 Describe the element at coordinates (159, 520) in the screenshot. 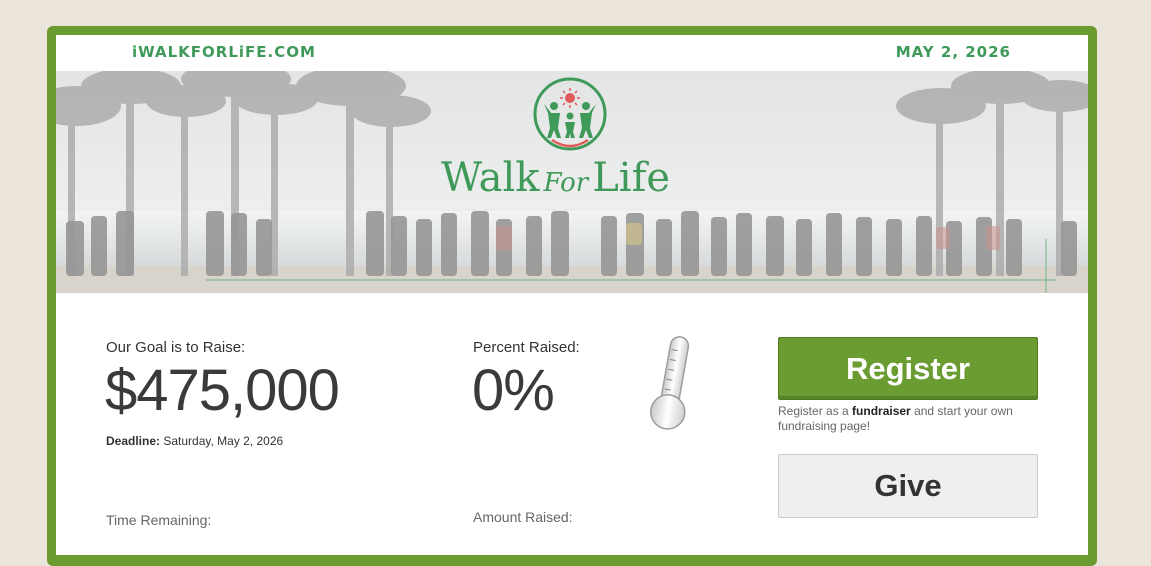

I see `time-remaining-label: Time Remaining:` at that location.